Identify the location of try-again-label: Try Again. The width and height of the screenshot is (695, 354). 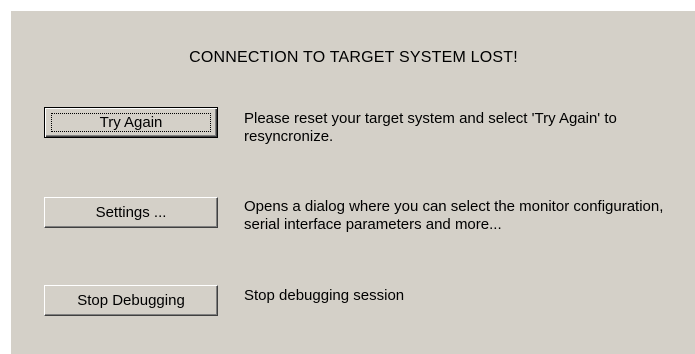
(131, 122).